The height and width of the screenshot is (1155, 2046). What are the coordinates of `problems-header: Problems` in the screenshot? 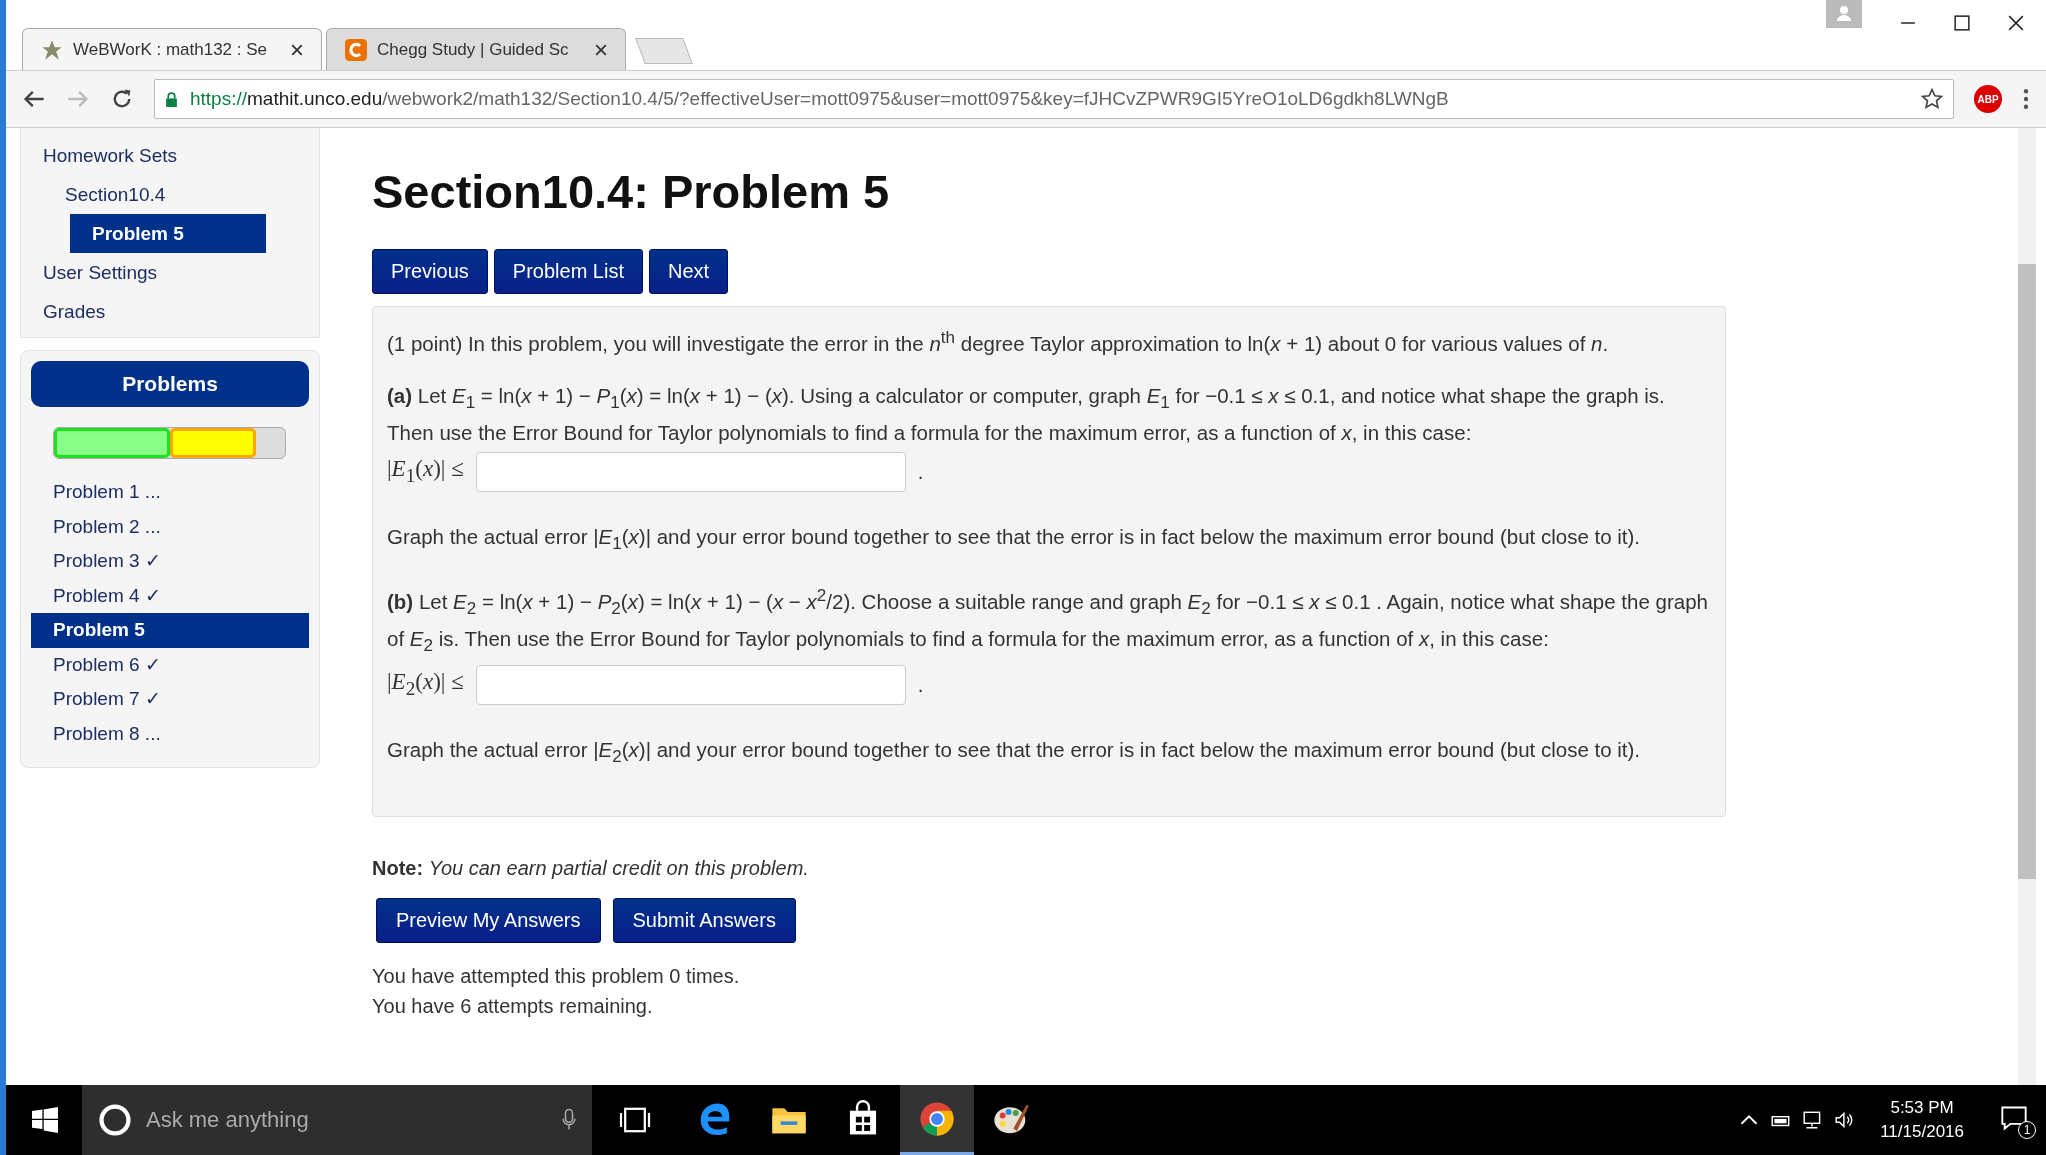 It's located at (170, 384).